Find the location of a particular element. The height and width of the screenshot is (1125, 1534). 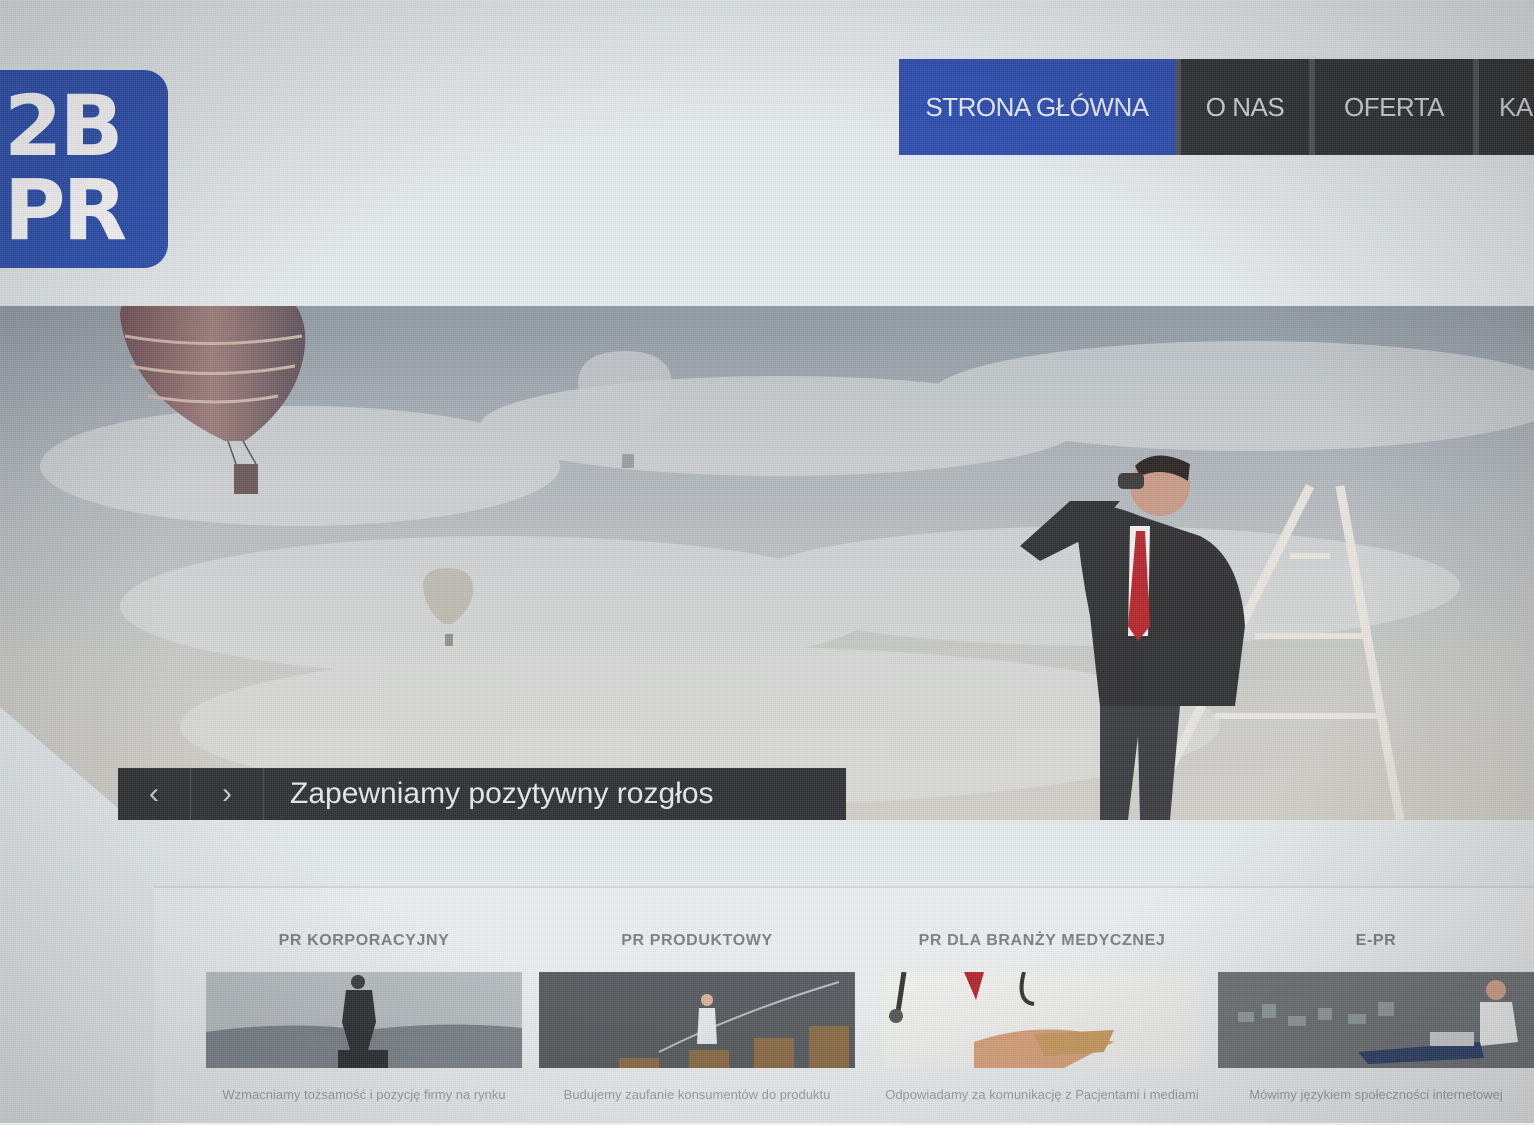

slider-prev-button: ‹ is located at coordinates (154, 794).